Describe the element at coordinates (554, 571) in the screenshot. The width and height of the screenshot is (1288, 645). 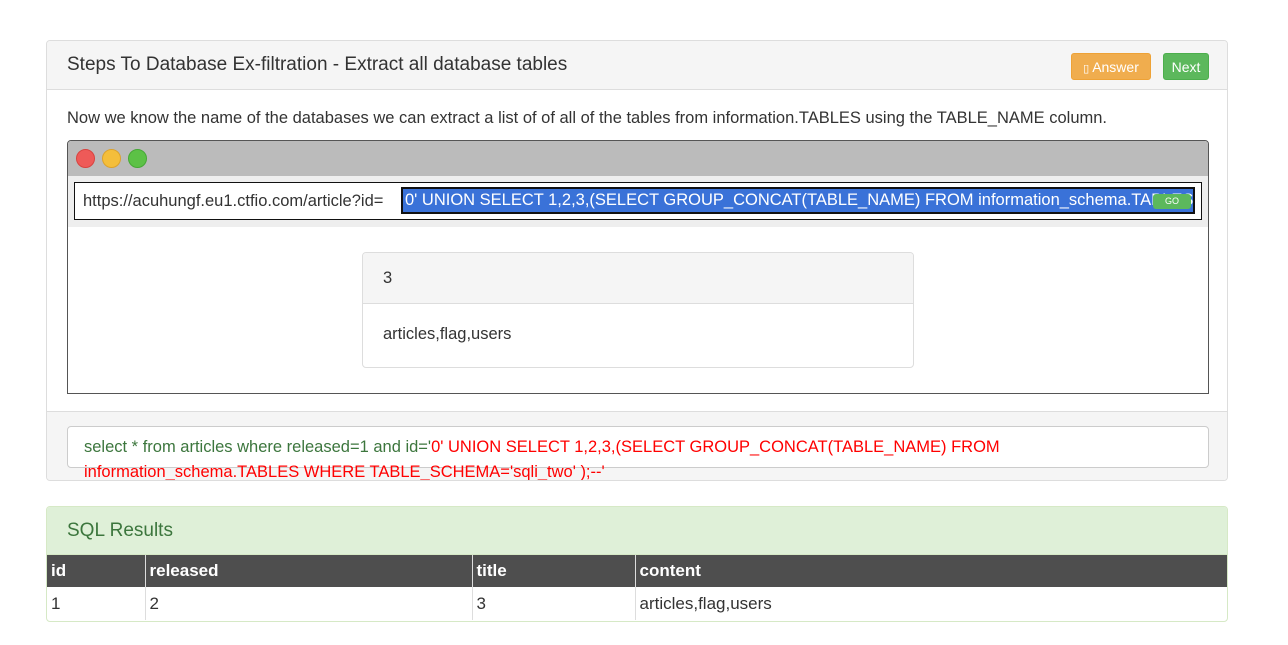
I see `column-header-title: title` at that location.